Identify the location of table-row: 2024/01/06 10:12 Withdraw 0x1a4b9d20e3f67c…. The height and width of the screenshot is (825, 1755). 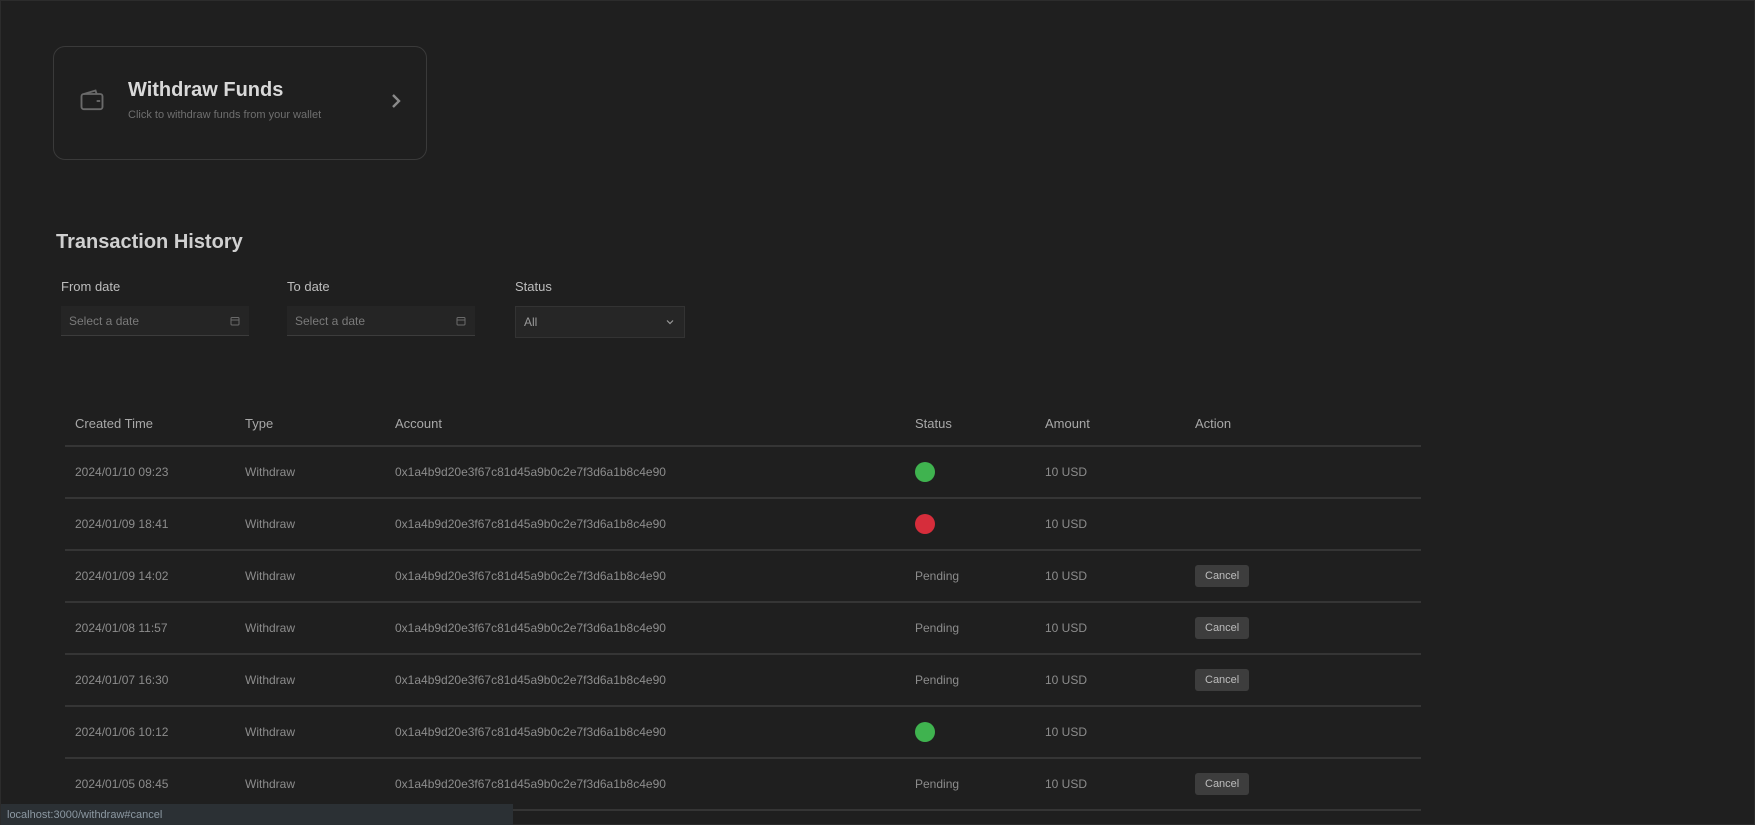
(743, 732).